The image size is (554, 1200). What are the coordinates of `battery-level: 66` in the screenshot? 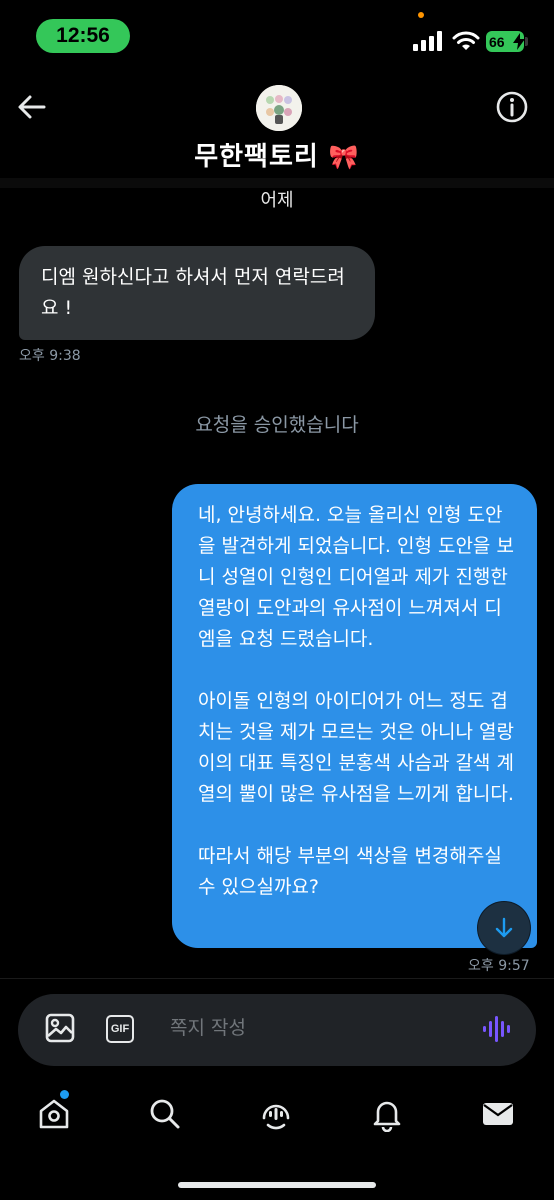 It's located at (497, 41).